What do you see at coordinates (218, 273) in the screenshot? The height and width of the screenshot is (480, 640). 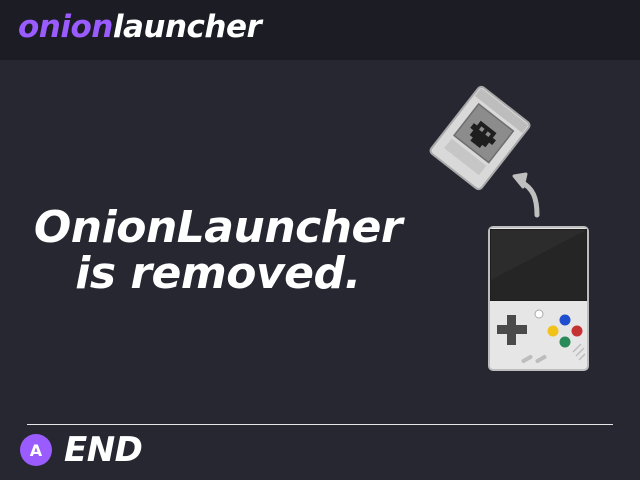 I see `status-message-line2: is removed.` at bounding box center [218, 273].